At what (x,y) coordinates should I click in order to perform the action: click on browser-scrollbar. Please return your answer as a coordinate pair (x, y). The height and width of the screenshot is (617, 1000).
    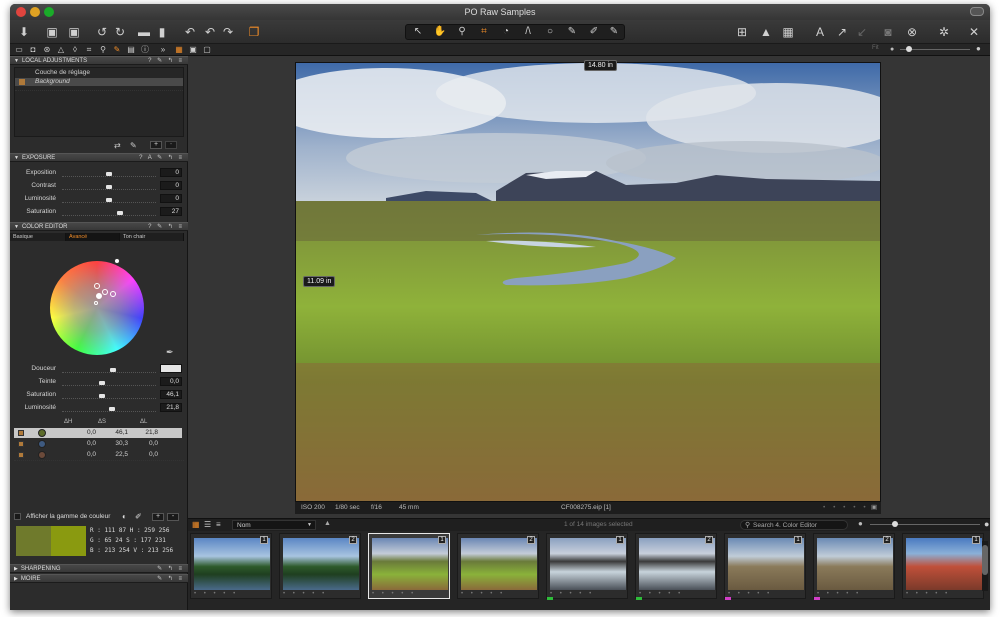
    Looking at the image, I should click on (985, 566).